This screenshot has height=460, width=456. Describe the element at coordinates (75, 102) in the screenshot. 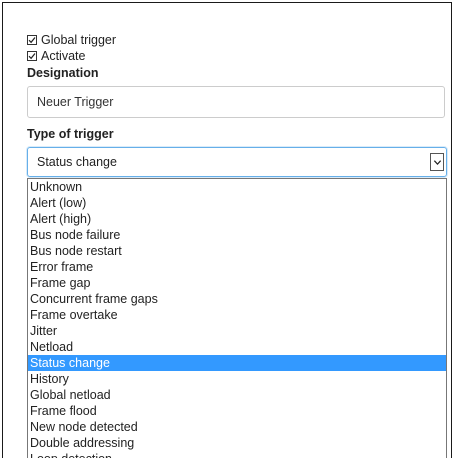

I see `designation-value: Neuer Trigger` at that location.